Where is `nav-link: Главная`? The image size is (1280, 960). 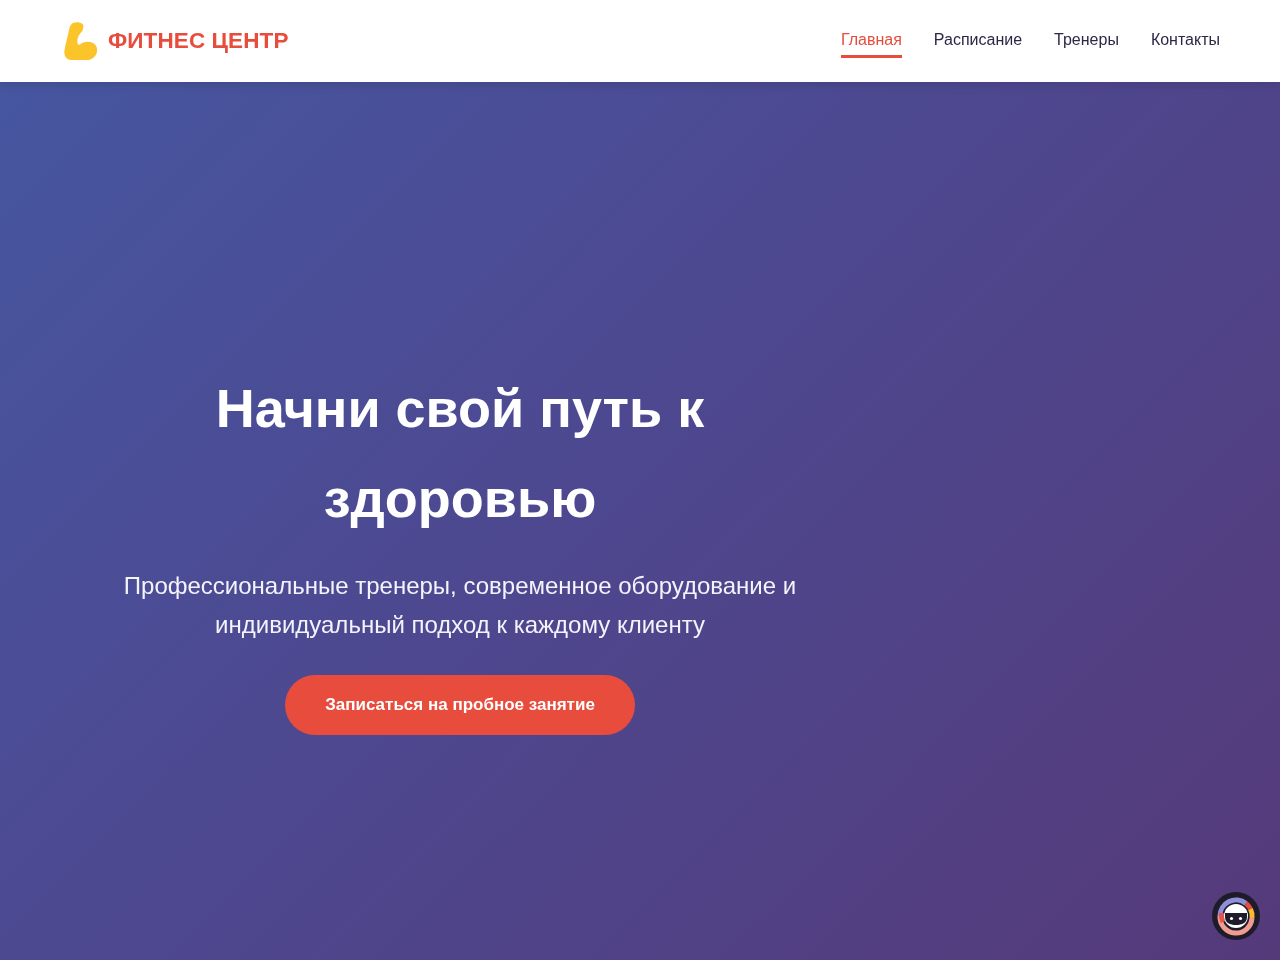 nav-link: Главная is located at coordinates (871, 41).